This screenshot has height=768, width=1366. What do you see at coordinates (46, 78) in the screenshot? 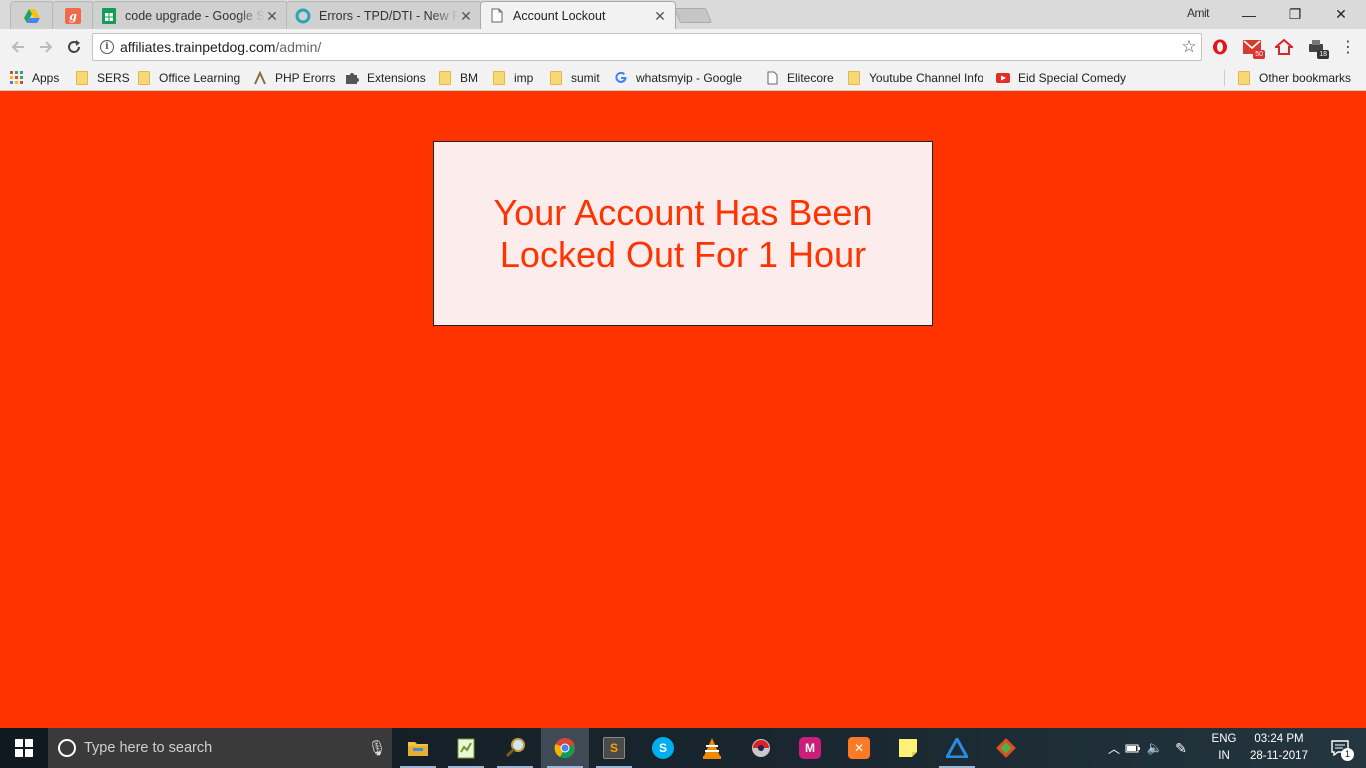
I see `bookmark-label: Apps` at bounding box center [46, 78].